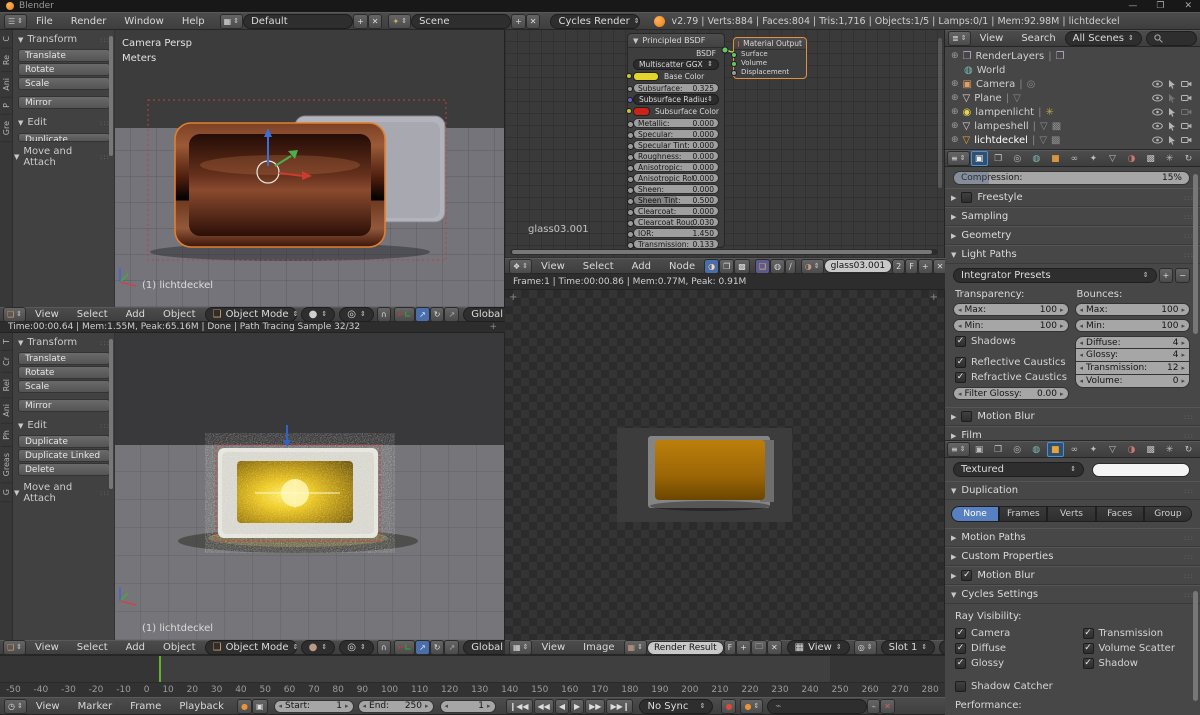 This screenshot has height=715, width=1200. What do you see at coordinates (1188, 6) in the screenshot?
I see `close-icon: ✕` at bounding box center [1188, 6].